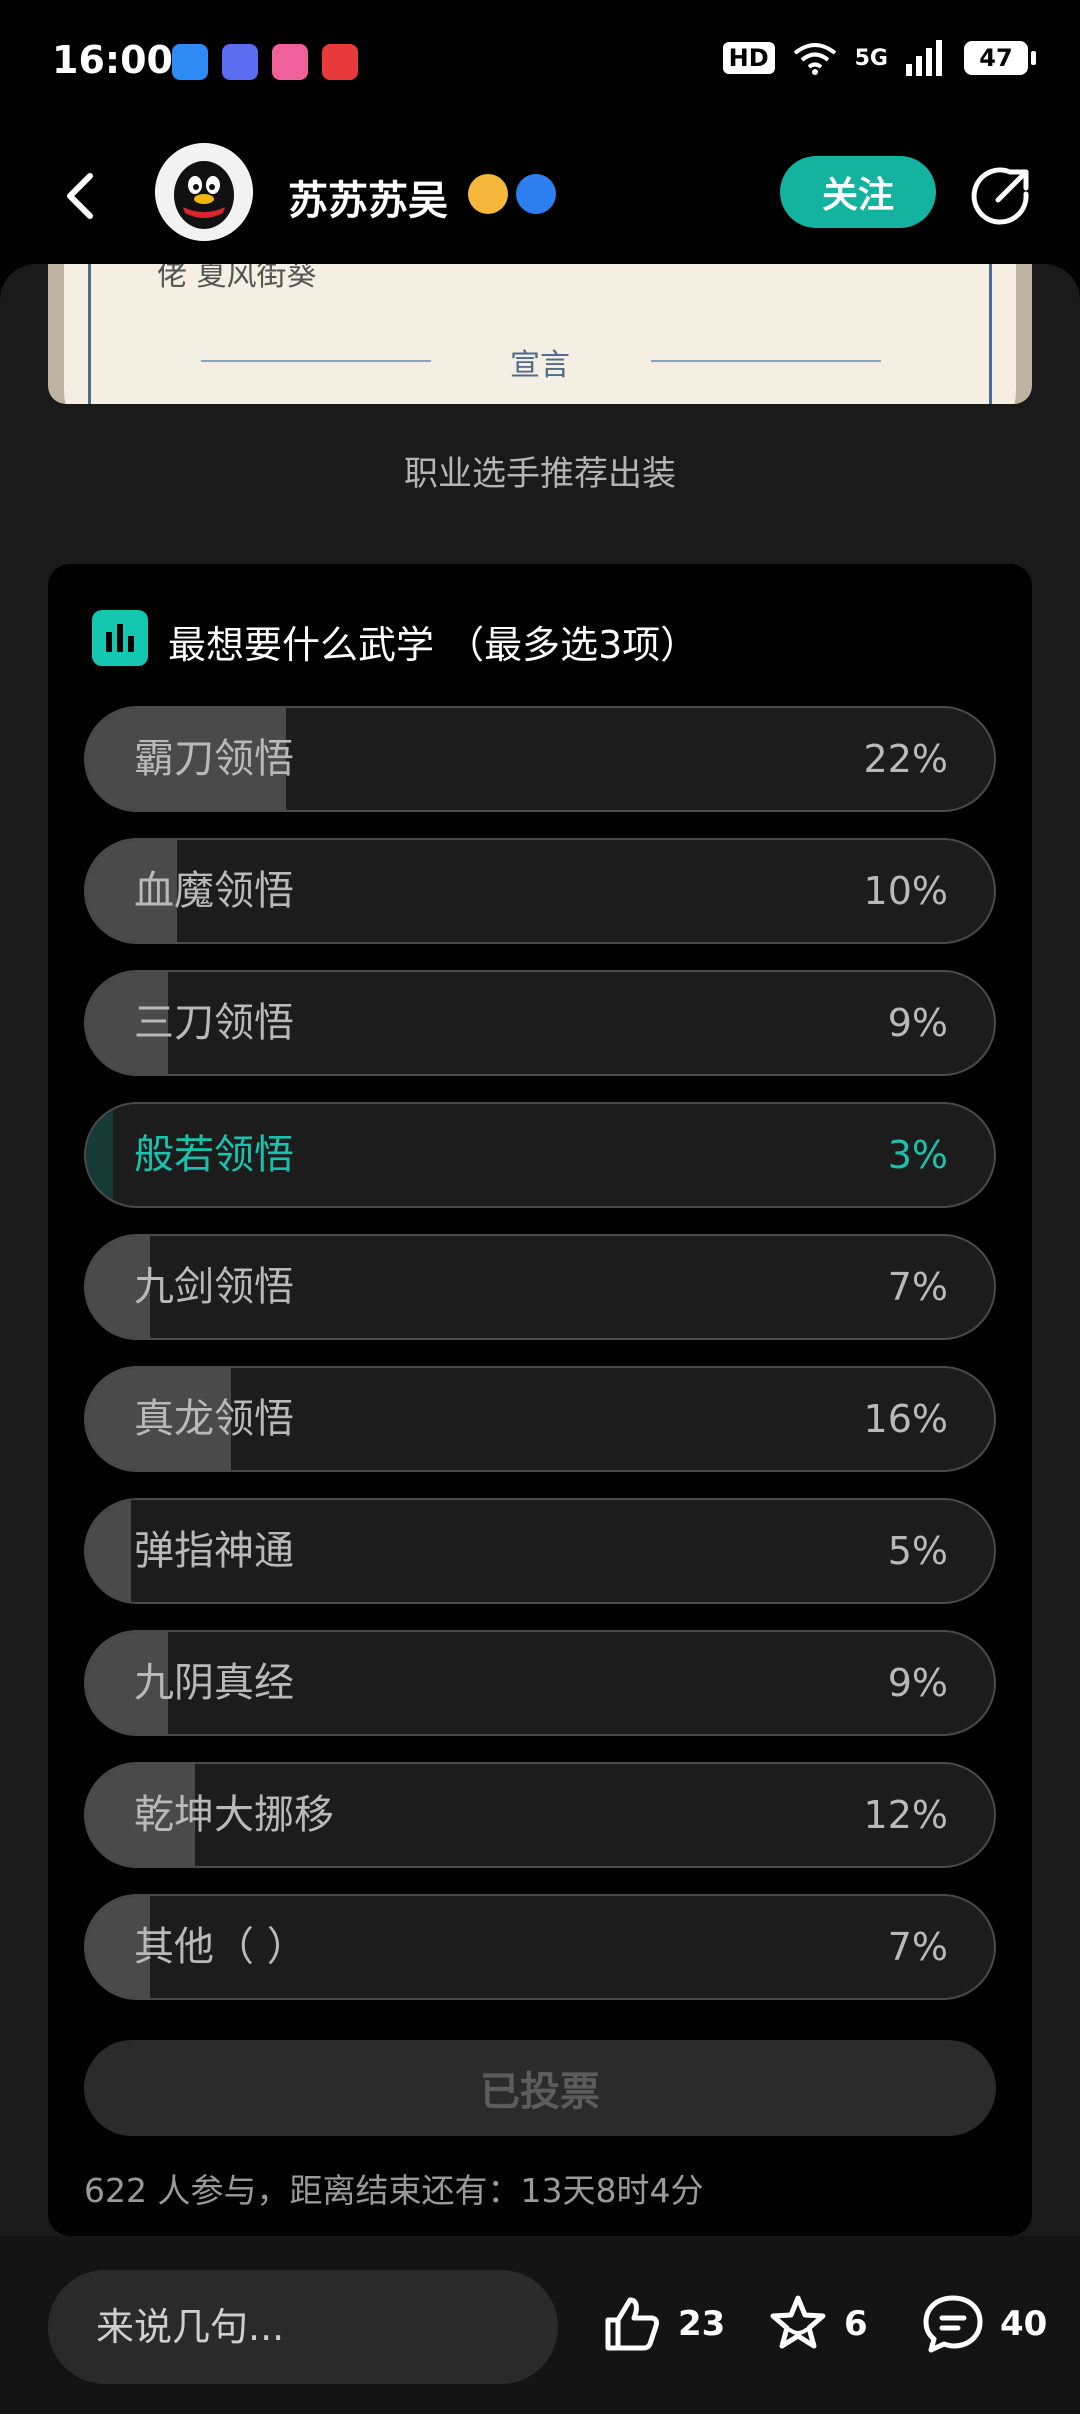  I want to click on image-caption: 职业选手推荐出装, so click(540, 474).